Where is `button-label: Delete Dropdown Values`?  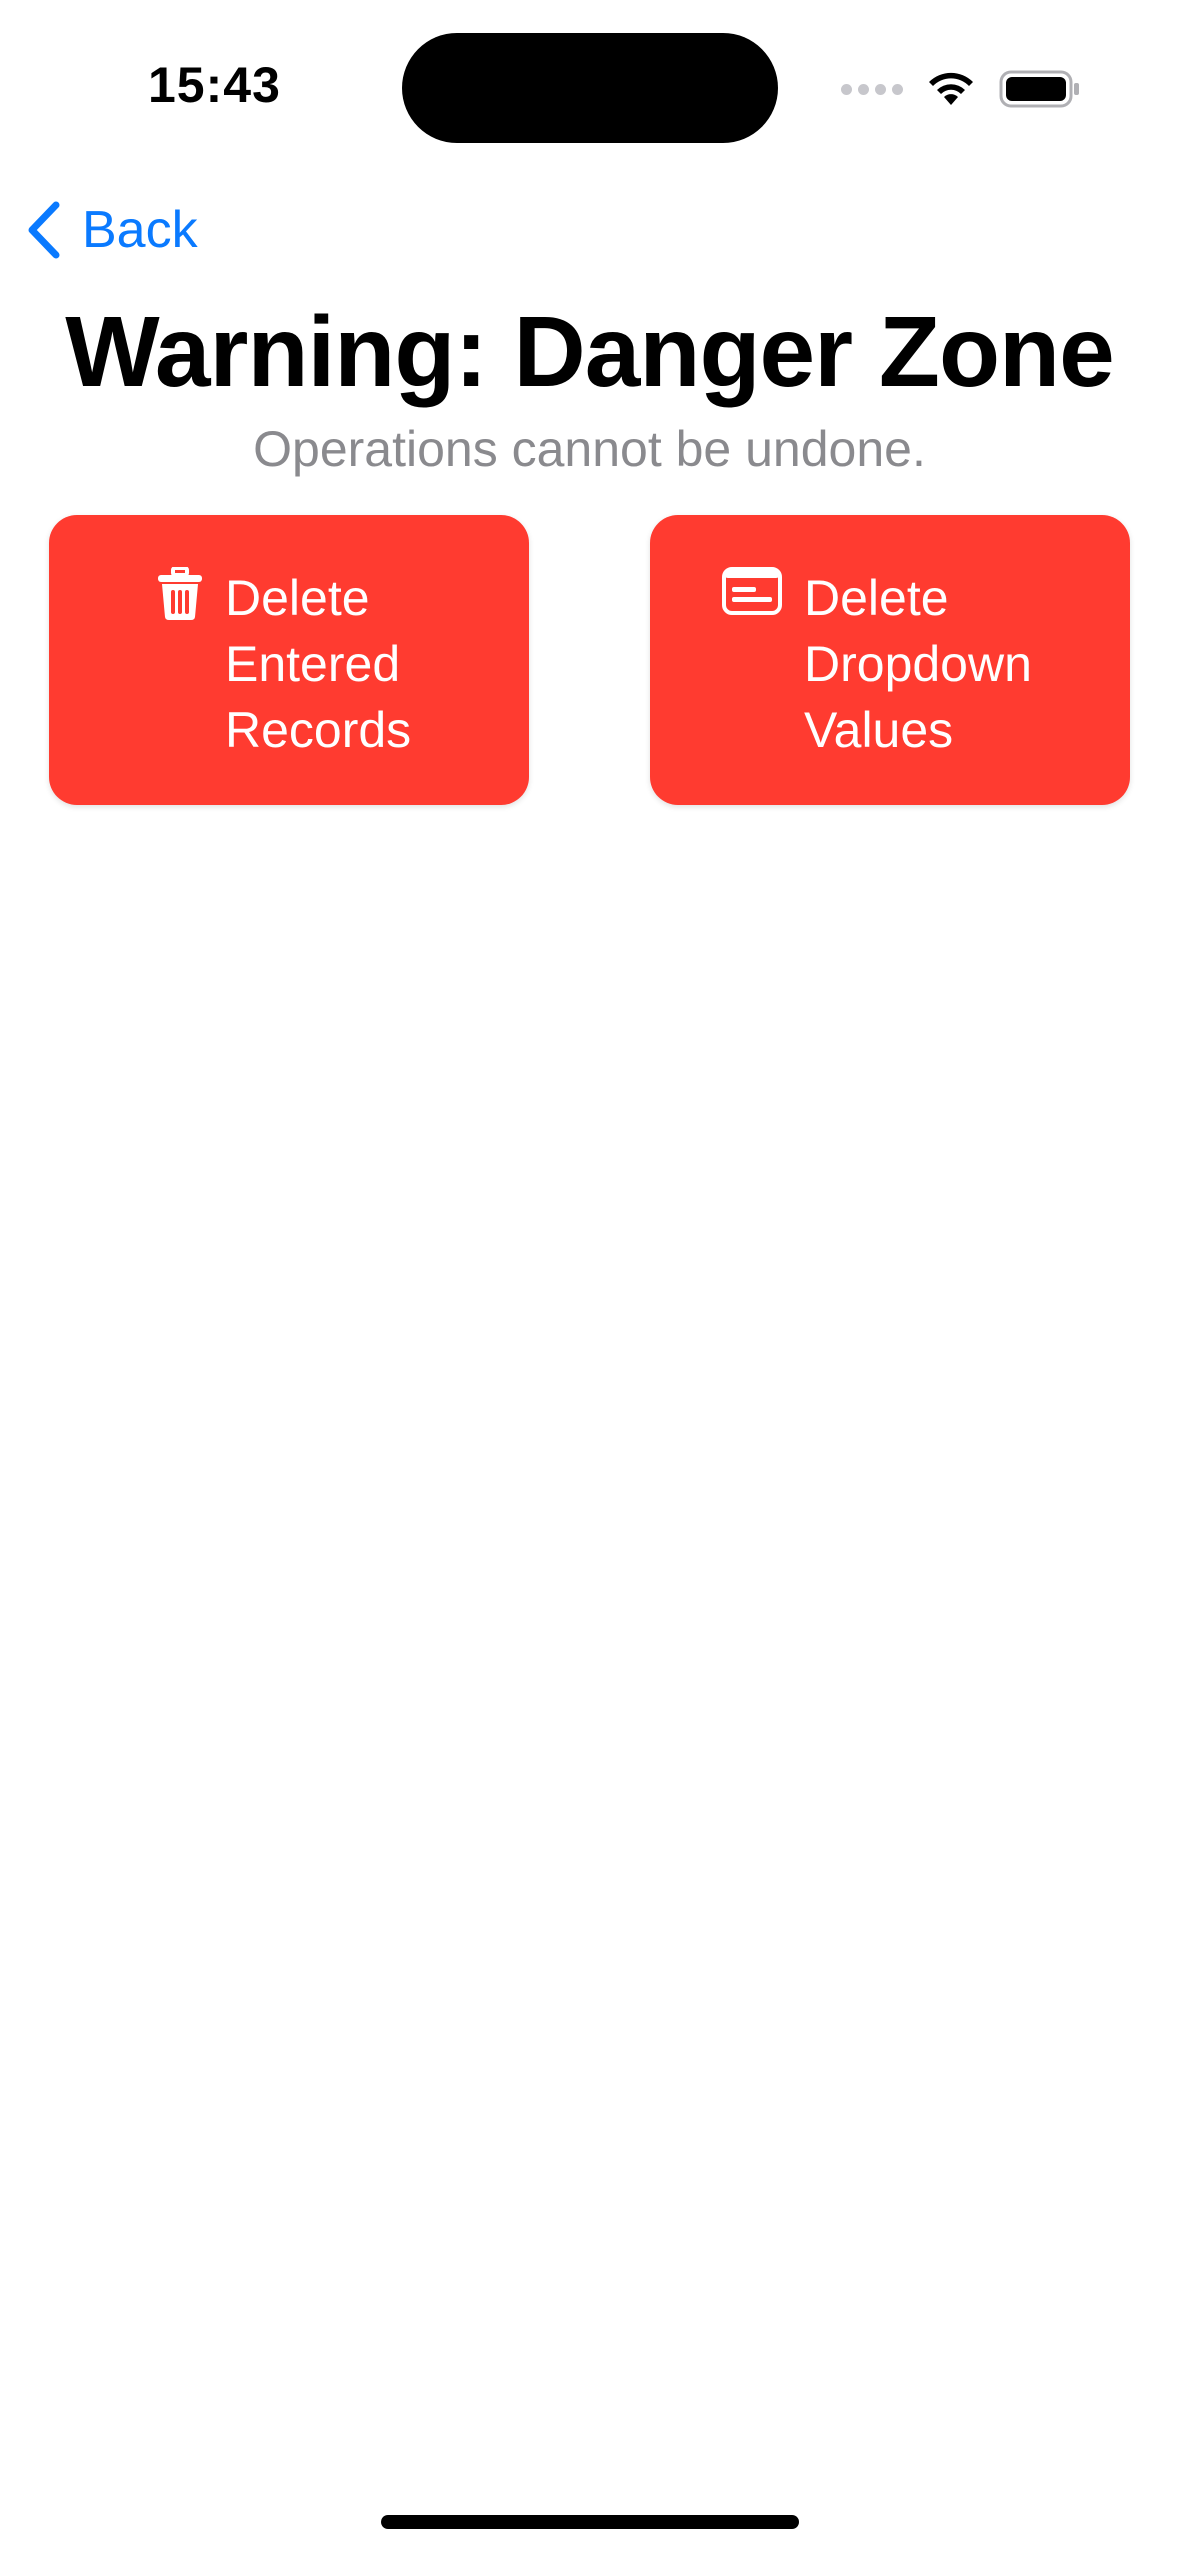
button-label: Delete Dropdown Values is located at coordinates (918, 664).